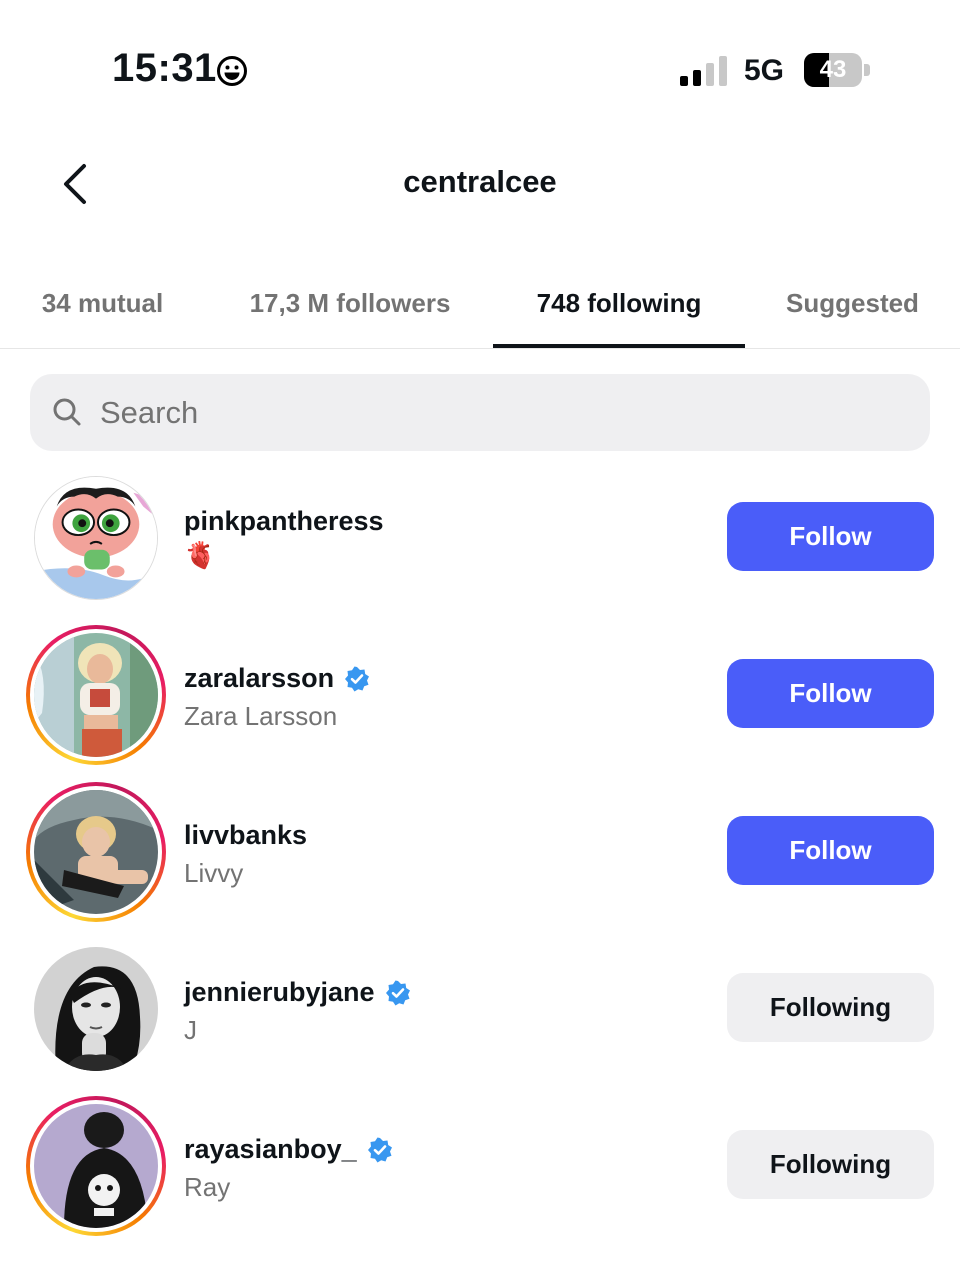 This screenshot has height=1261, width=960. I want to click on bw-photo-avatar, so click(96, 1009).